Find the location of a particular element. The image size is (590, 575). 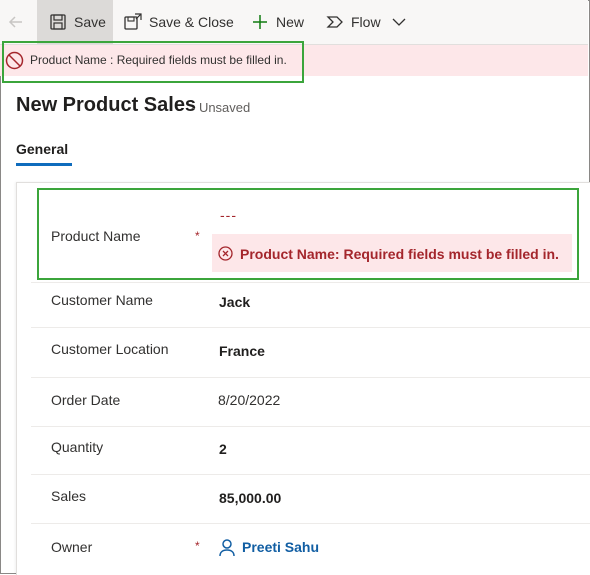

sales-field: 85,000.00 is located at coordinates (250, 498).